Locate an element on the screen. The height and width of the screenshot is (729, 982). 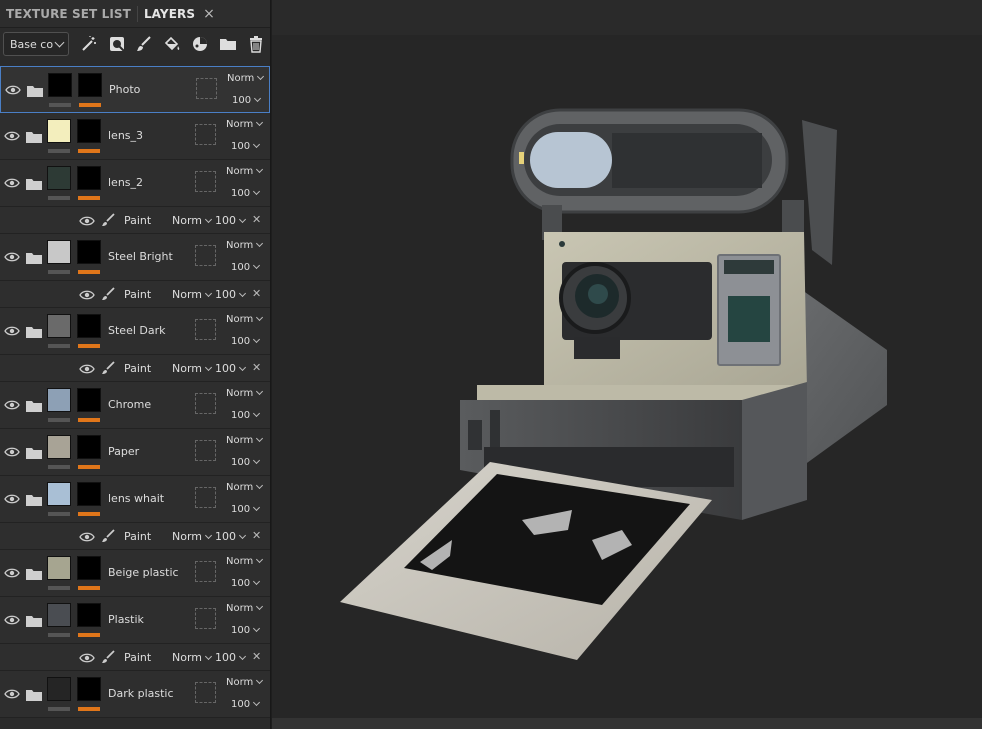
tab-texture-set-list: TEXTURE SET LIST is located at coordinates (68, 14).